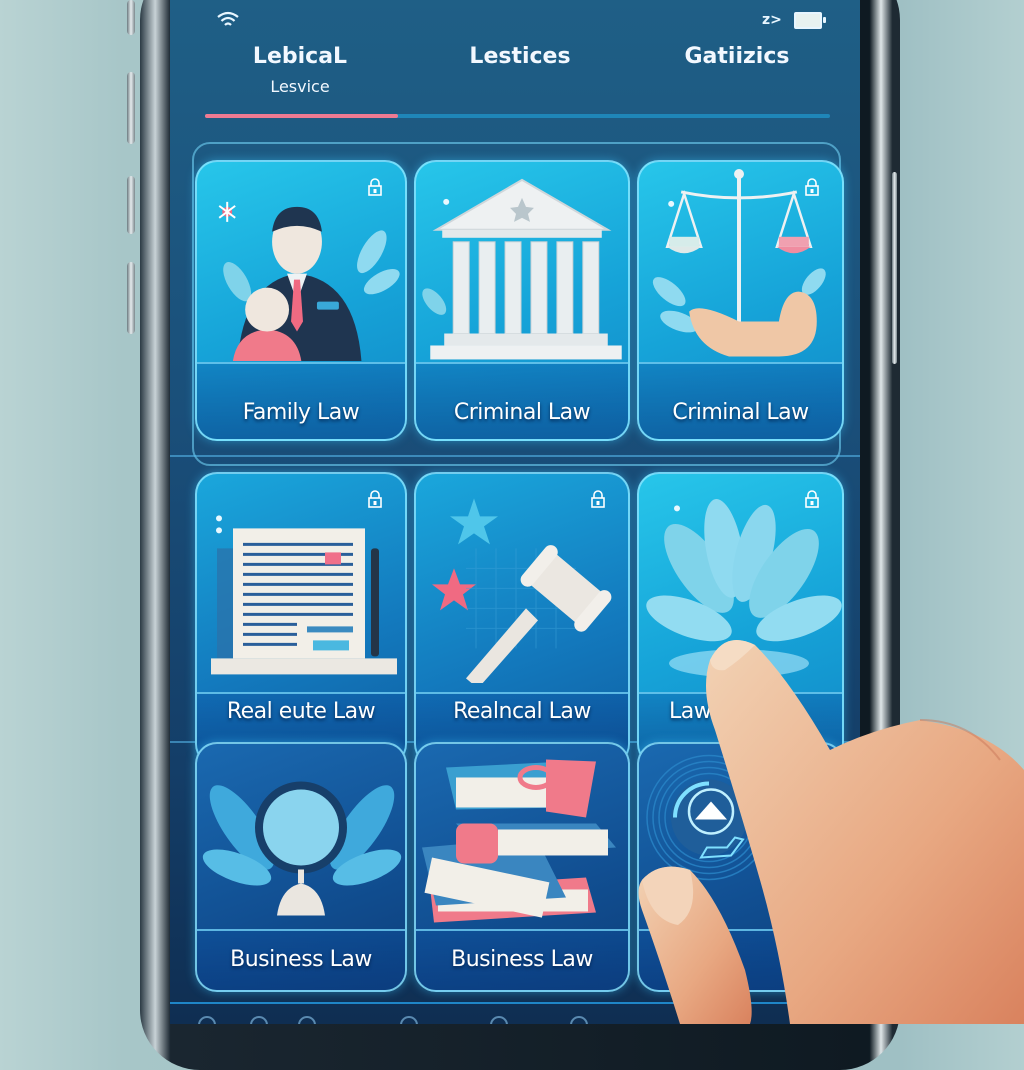  Describe the element at coordinates (302, 848) in the screenshot. I see `globe-leaves-icon` at that location.